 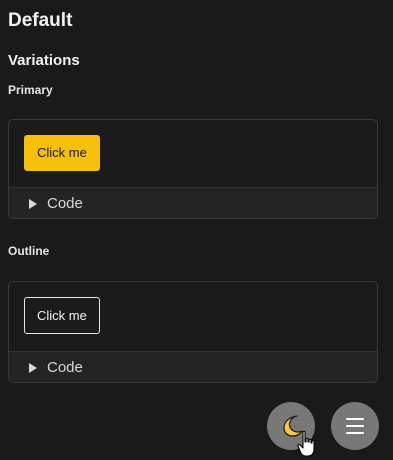 What do you see at coordinates (193, 153) in the screenshot?
I see `primary-preview: Click me` at bounding box center [193, 153].